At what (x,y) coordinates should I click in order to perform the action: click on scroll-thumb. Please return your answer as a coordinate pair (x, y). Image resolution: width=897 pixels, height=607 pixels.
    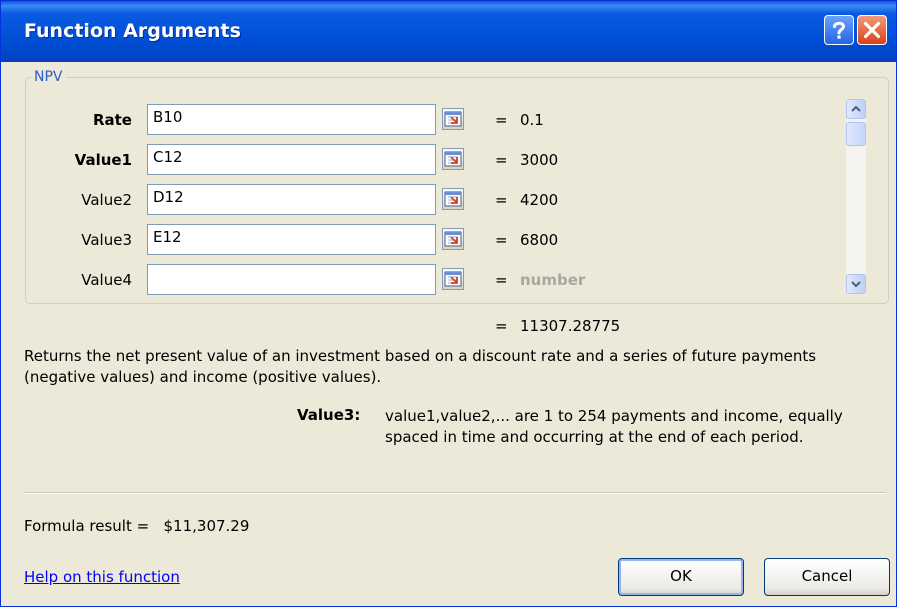
    Looking at the image, I should click on (856, 134).